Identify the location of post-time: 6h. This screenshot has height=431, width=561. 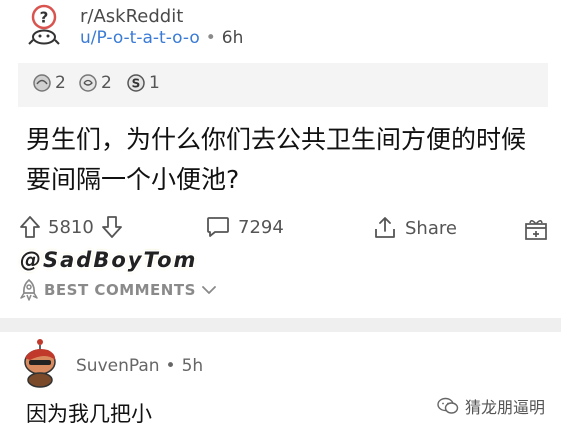
(232, 38).